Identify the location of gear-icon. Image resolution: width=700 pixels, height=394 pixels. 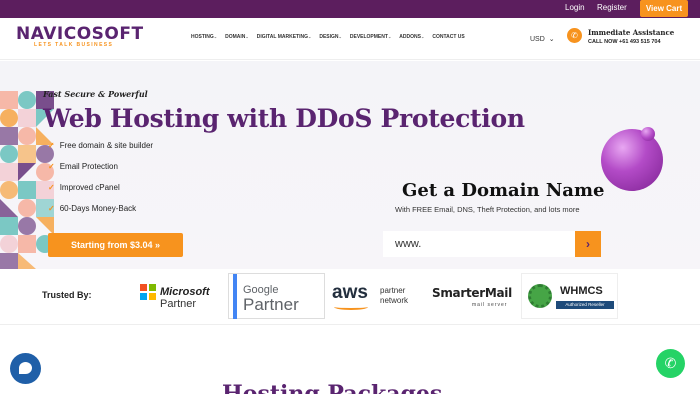
(540, 296).